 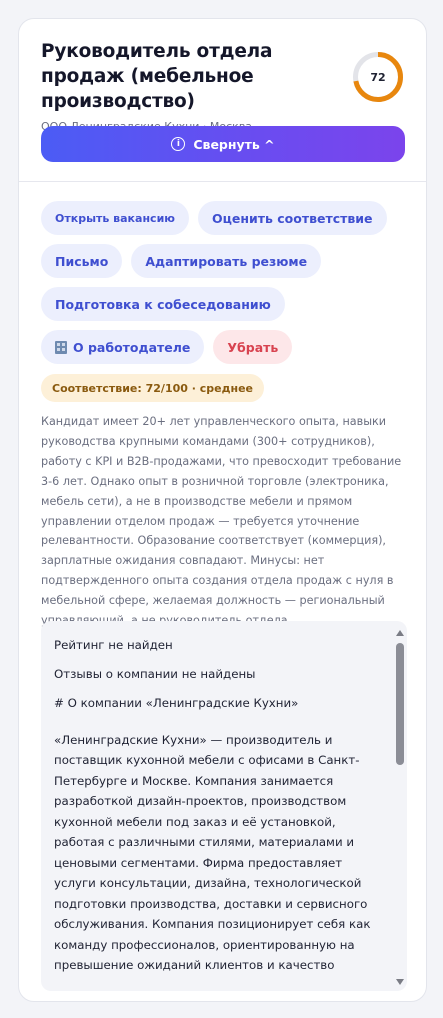 I want to click on company-heading: # О компании «Ленинградские Кухни», so click(x=176, y=703).